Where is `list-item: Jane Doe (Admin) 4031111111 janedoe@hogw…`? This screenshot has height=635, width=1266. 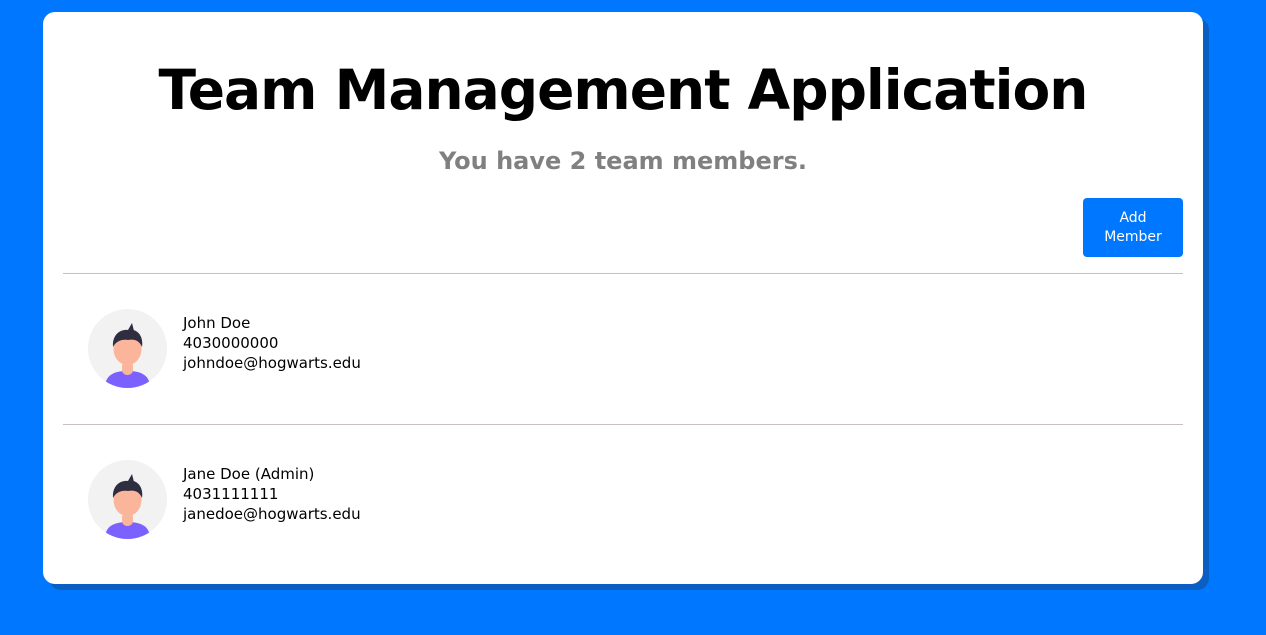 list-item: Jane Doe (Admin) 4031111111 janedoe@hogw… is located at coordinates (588, 500).